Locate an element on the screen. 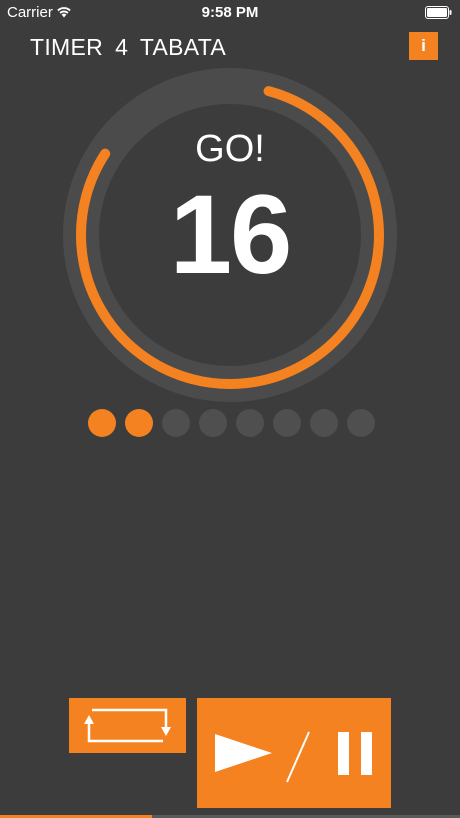 The width and height of the screenshot is (460, 818). play-pause-button is located at coordinates (294, 753).